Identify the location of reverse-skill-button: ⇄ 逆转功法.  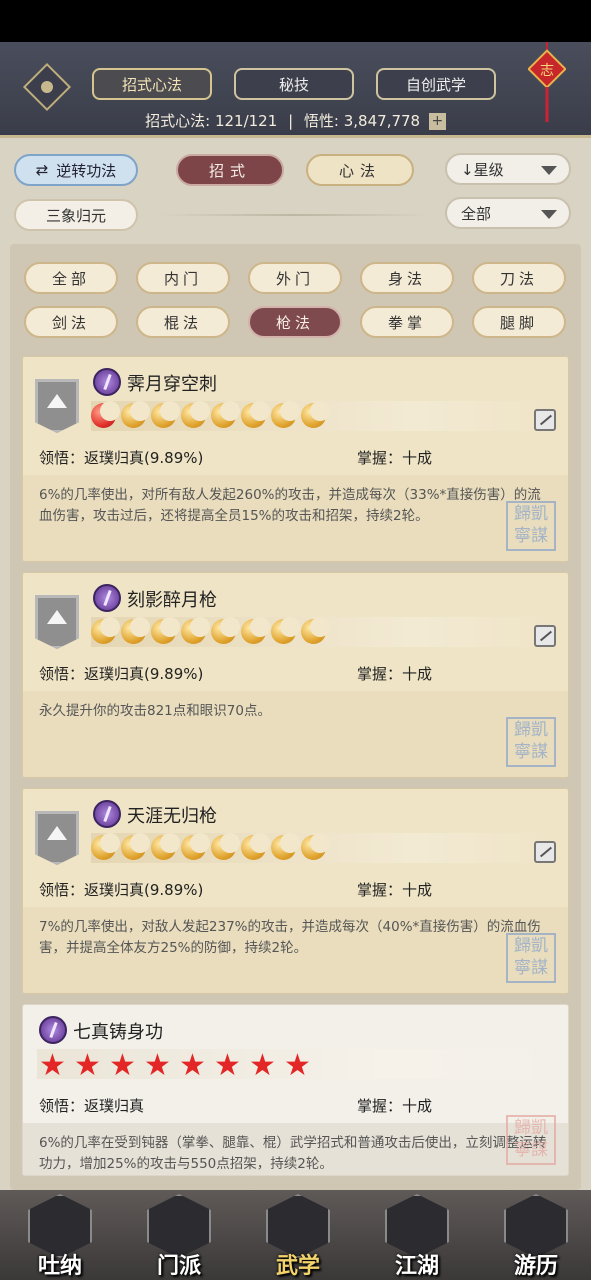
(76, 170).